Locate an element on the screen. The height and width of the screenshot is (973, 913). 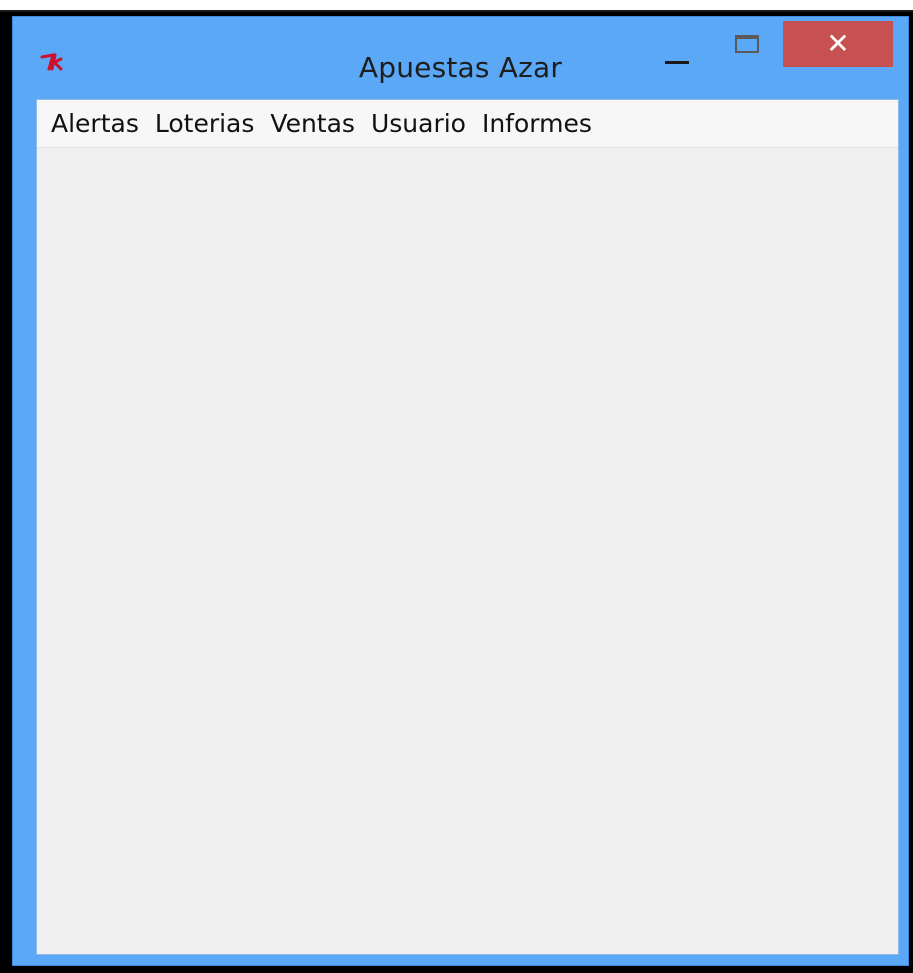
minimize-button is located at coordinates (676, 48).